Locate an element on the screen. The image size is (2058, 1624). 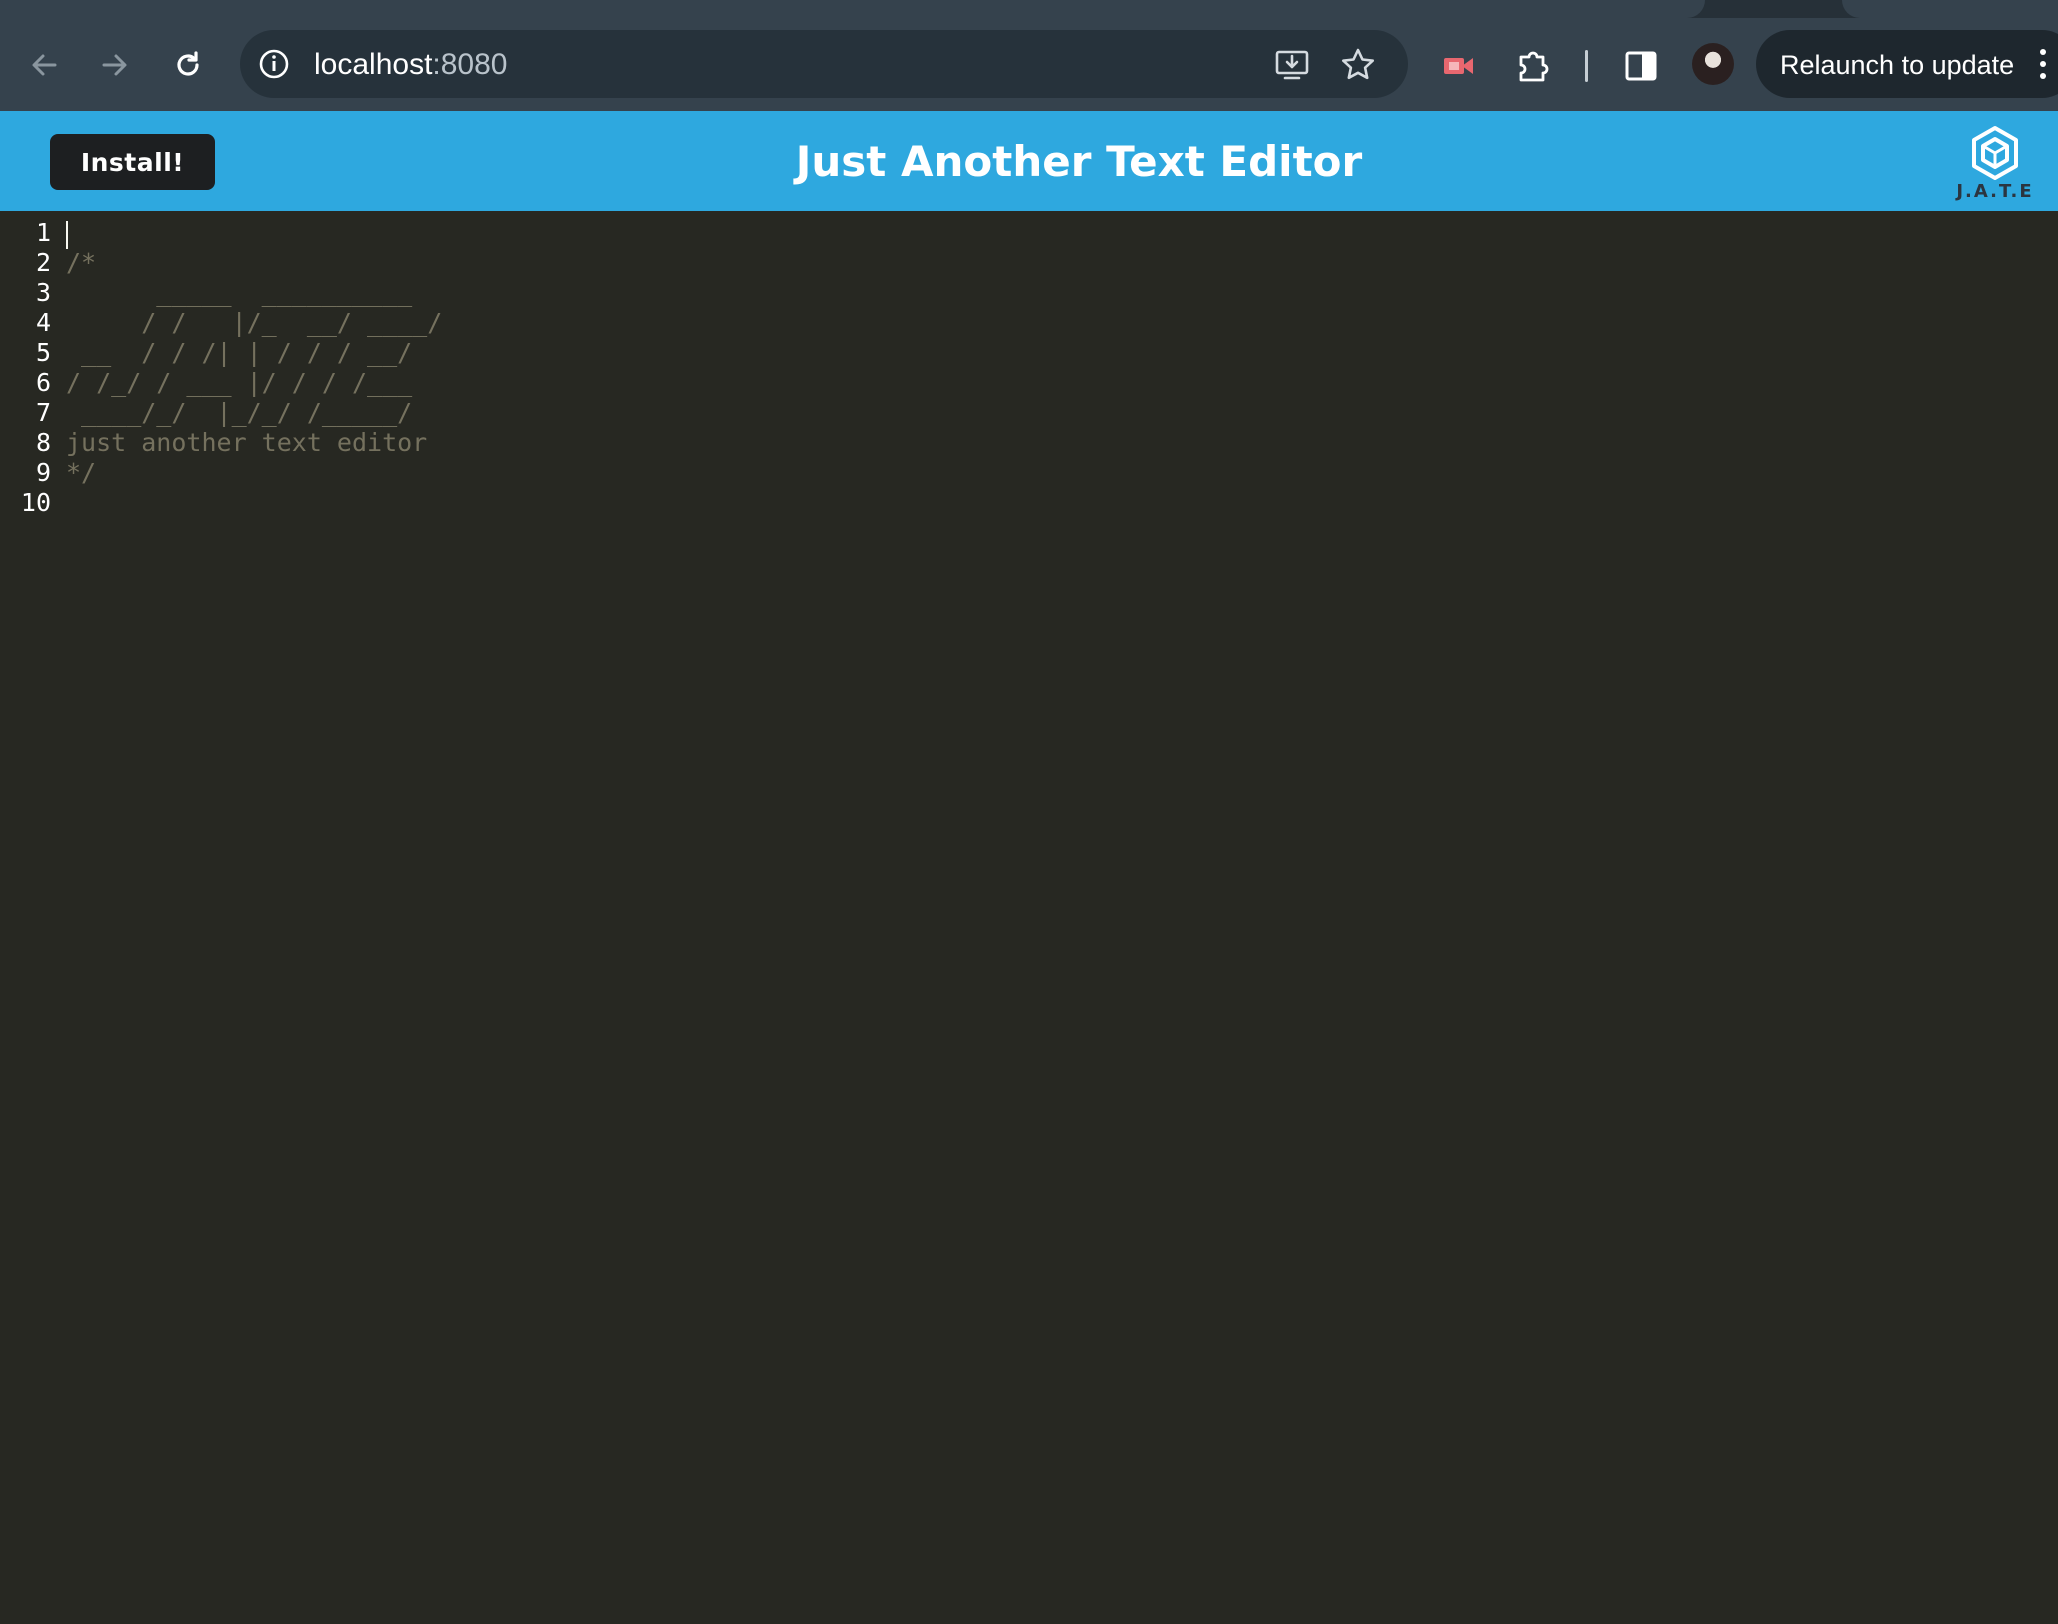
side-panel-icon is located at coordinates (1641, 66).